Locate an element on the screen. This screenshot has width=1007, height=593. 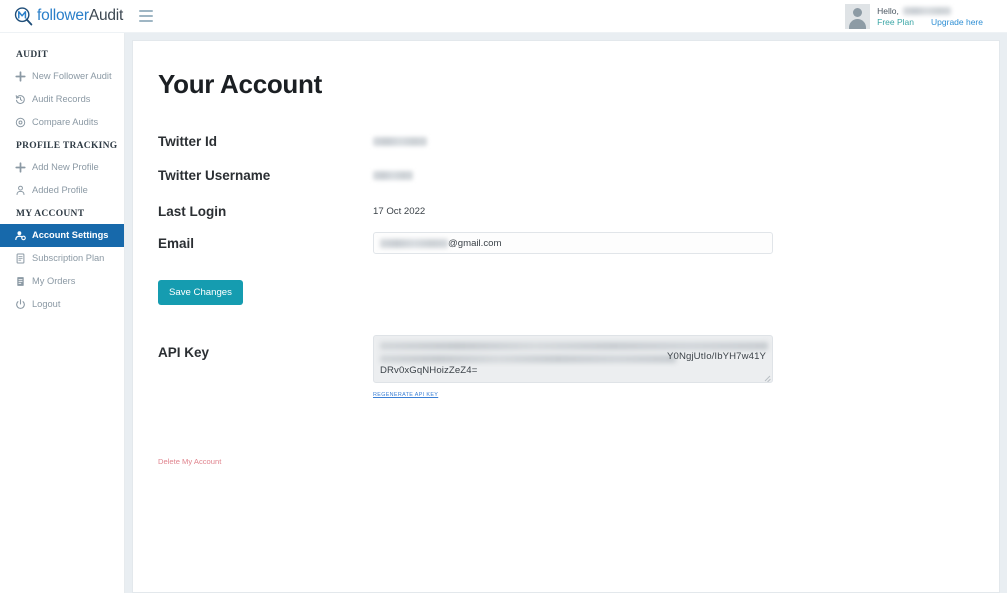
sidebar-item-label: Add New Profile is located at coordinates (65, 167).